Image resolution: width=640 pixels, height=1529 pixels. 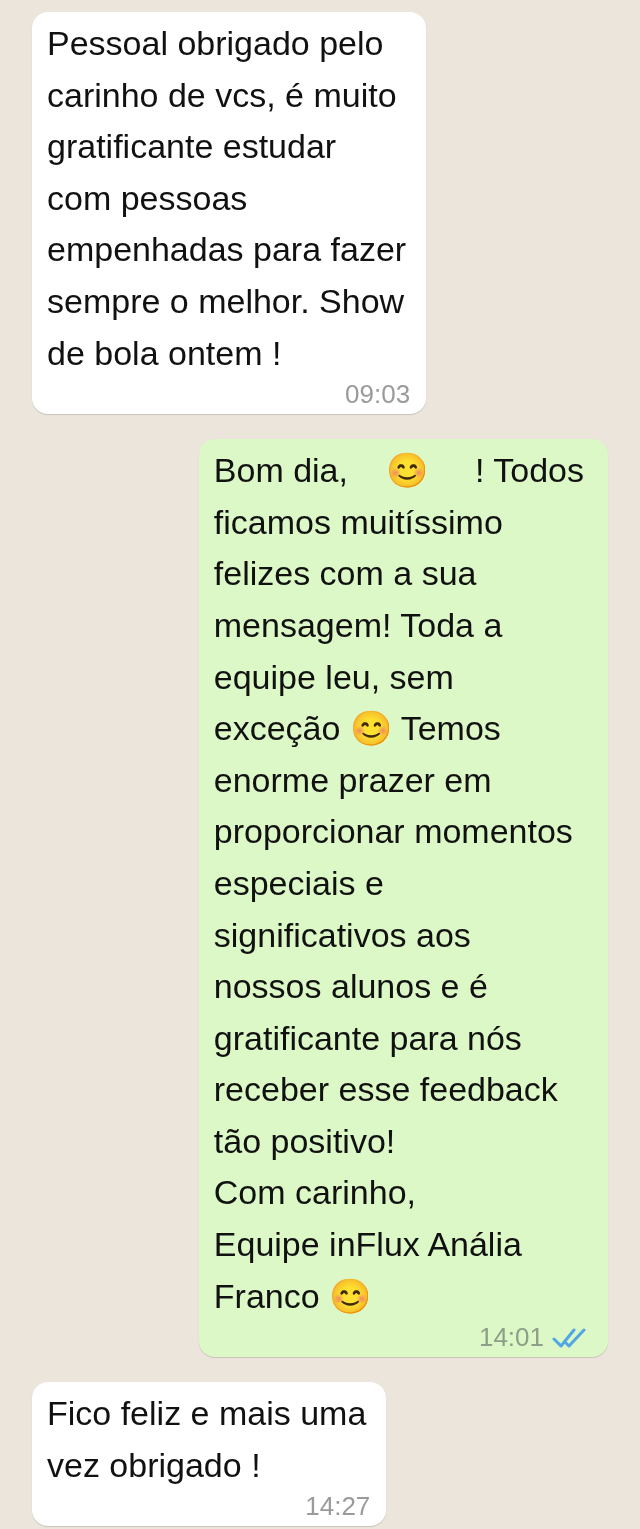 What do you see at coordinates (378, 395) in the screenshot?
I see `message-time: 09:03` at bounding box center [378, 395].